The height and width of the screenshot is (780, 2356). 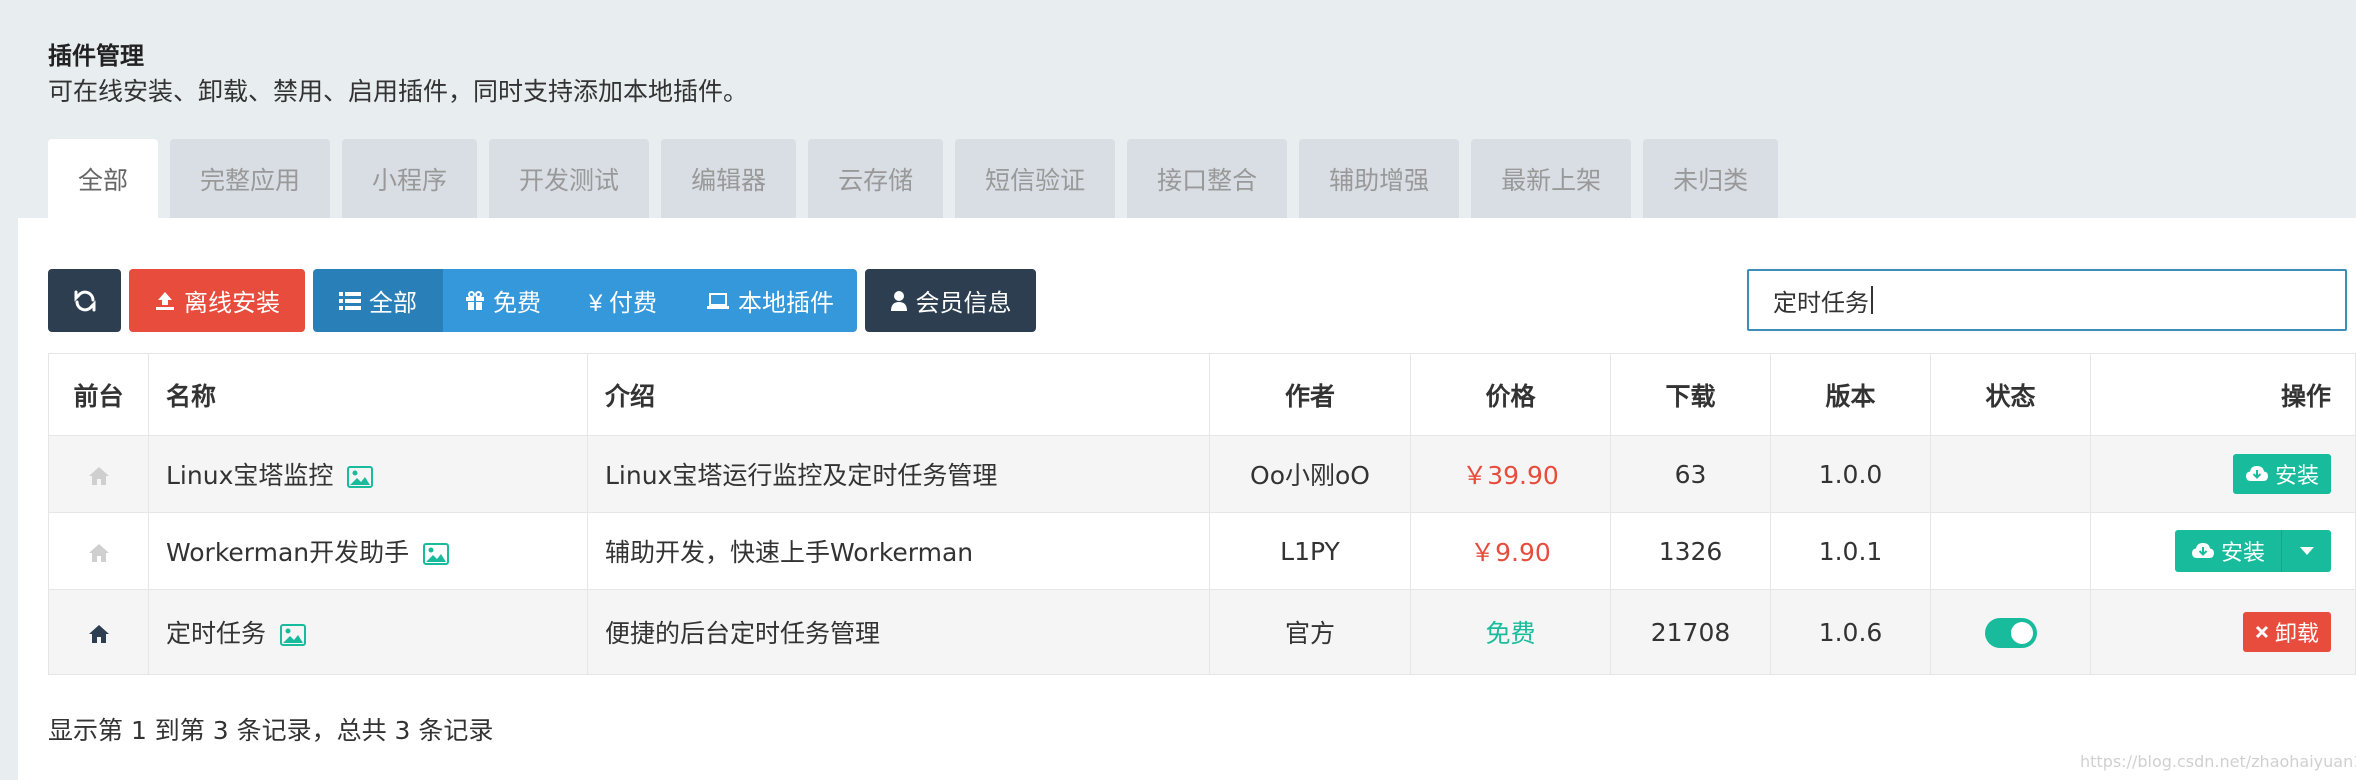 I want to click on tab-api: 接口整合, so click(x=1207, y=178).